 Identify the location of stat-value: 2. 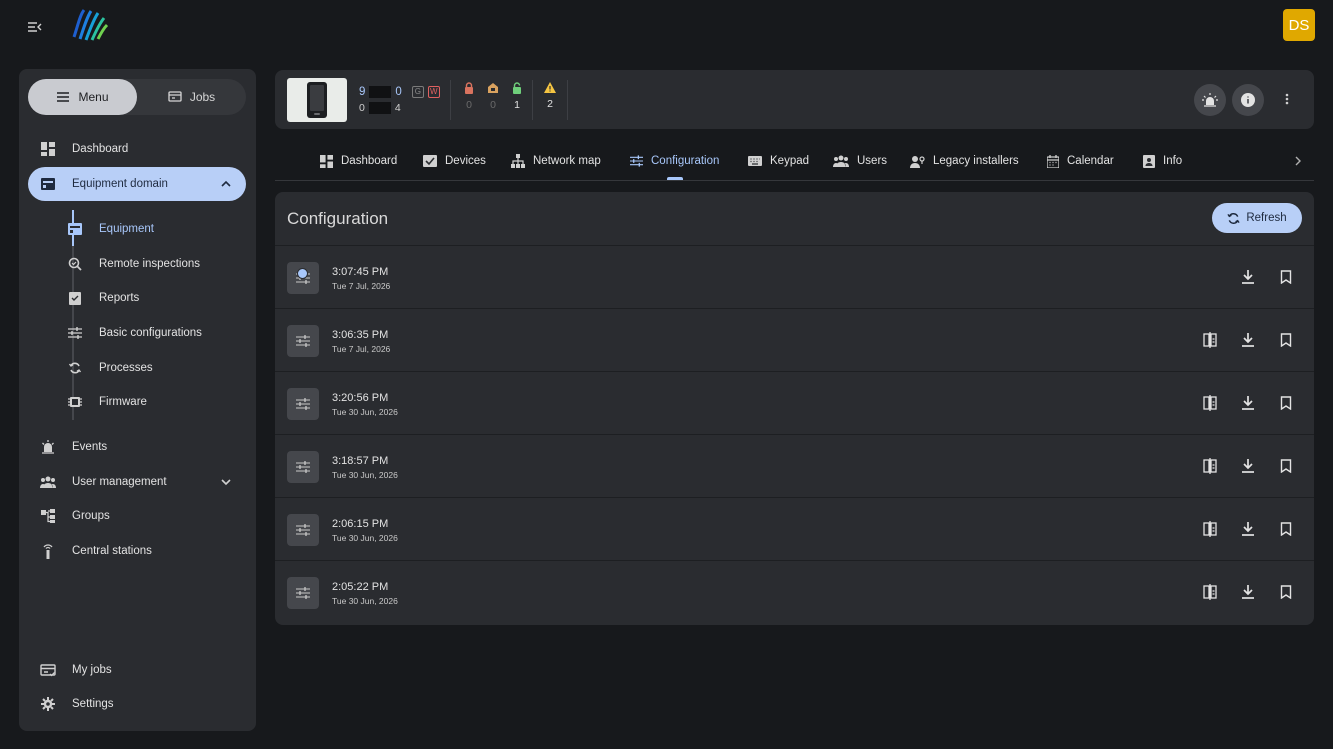
(550, 104).